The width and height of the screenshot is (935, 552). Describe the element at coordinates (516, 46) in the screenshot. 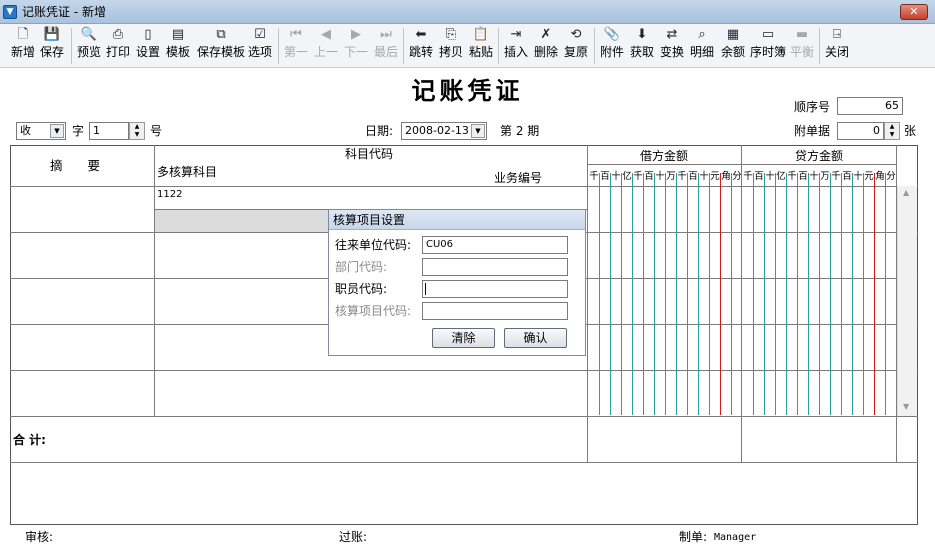

I see `toolbar-insert-button: ⇥ 插入` at that location.